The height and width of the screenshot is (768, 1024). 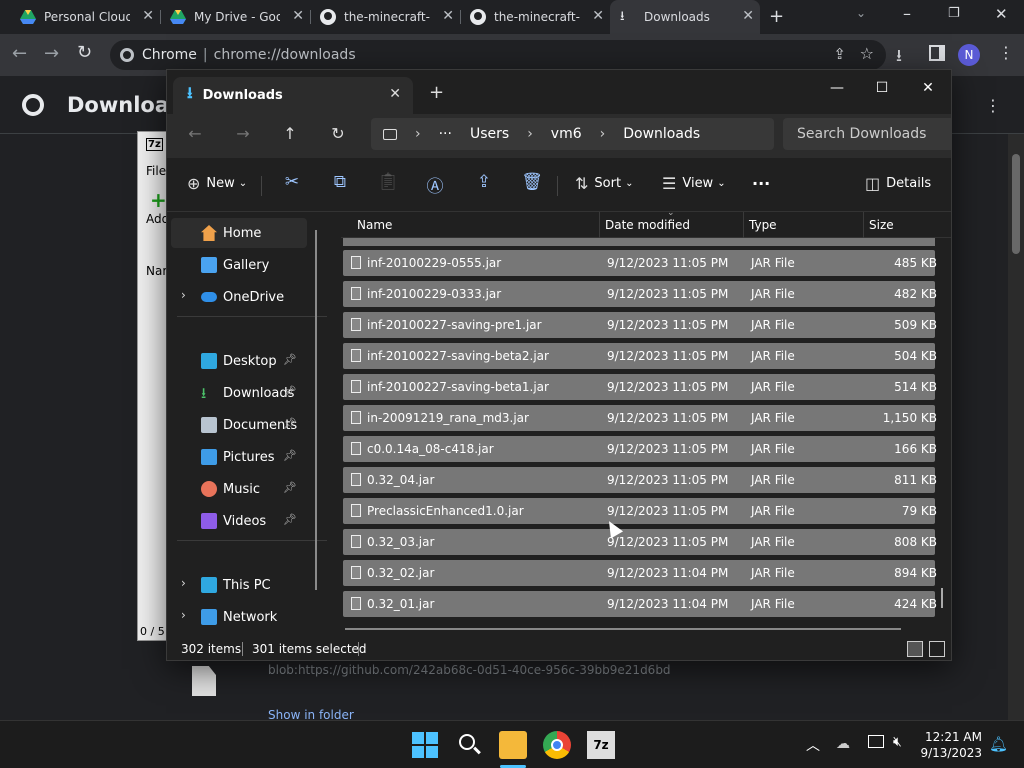 I want to click on details-view-icon, so click(x=915, y=649).